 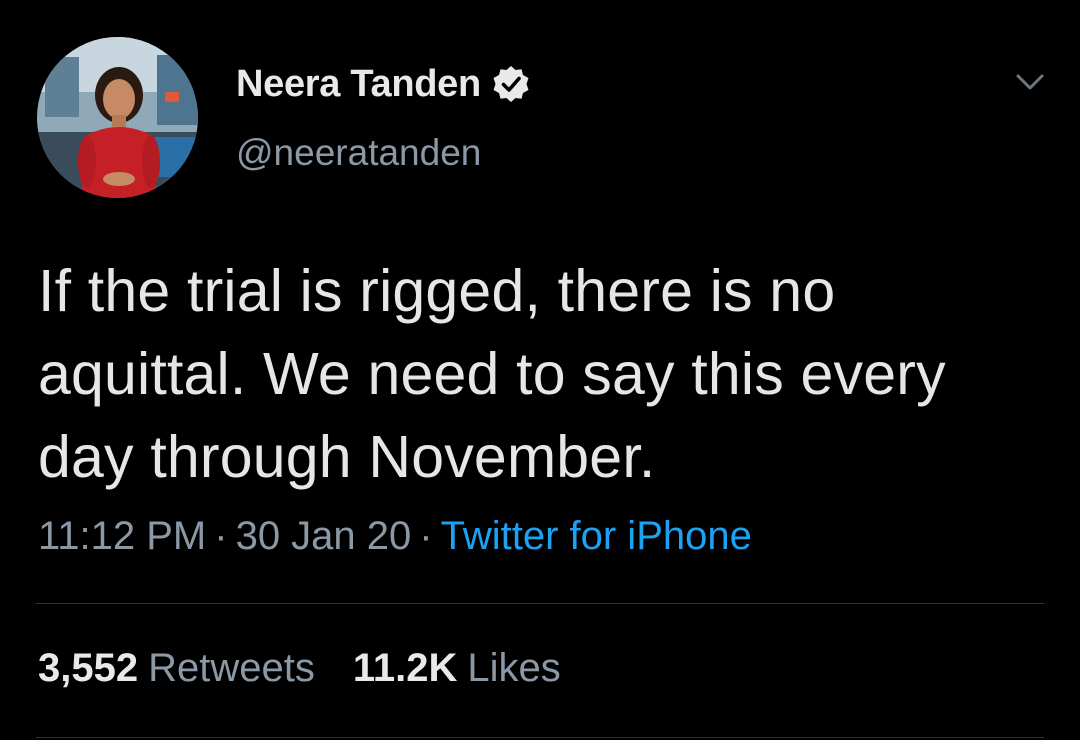 I want to click on likes-stat: 11.2K Likes, so click(x=457, y=668).